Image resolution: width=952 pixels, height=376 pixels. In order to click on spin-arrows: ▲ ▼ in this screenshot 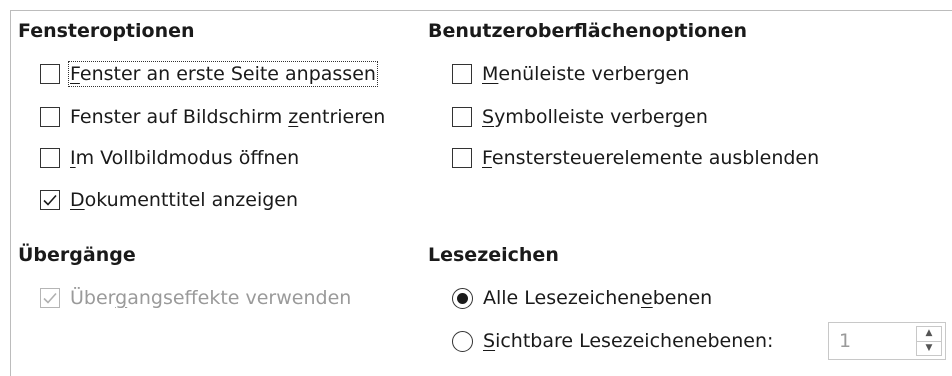, I will do `click(929, 341)`.